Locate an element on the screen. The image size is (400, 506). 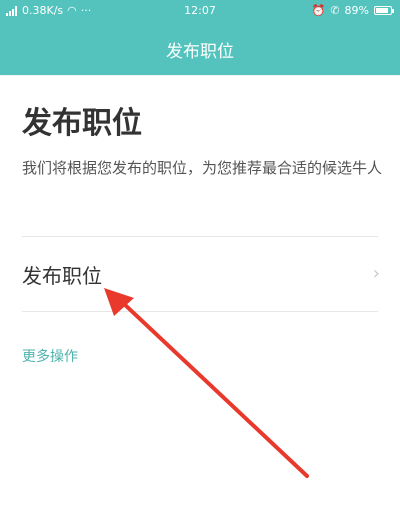
description-text: 我们将根据您发布的职位，为您推荐最合适的候选牛人 is located at coordinates (202, 168).